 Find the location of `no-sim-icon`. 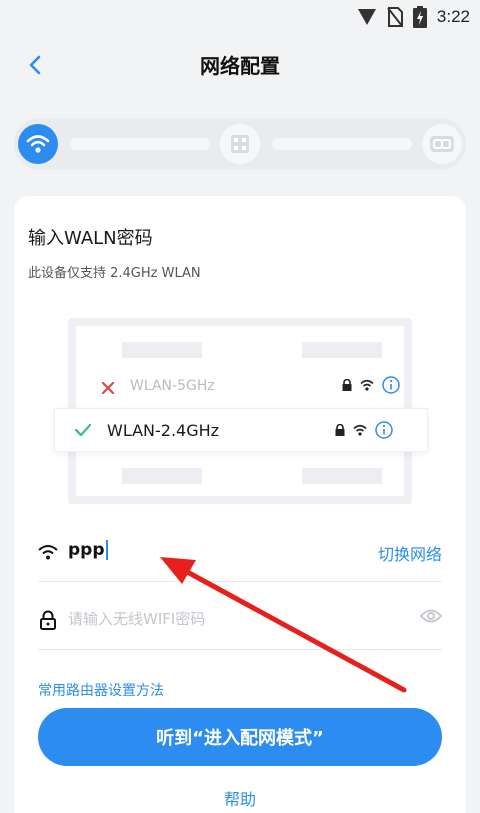

no-sim-icon is located at coordinates (395, 17).